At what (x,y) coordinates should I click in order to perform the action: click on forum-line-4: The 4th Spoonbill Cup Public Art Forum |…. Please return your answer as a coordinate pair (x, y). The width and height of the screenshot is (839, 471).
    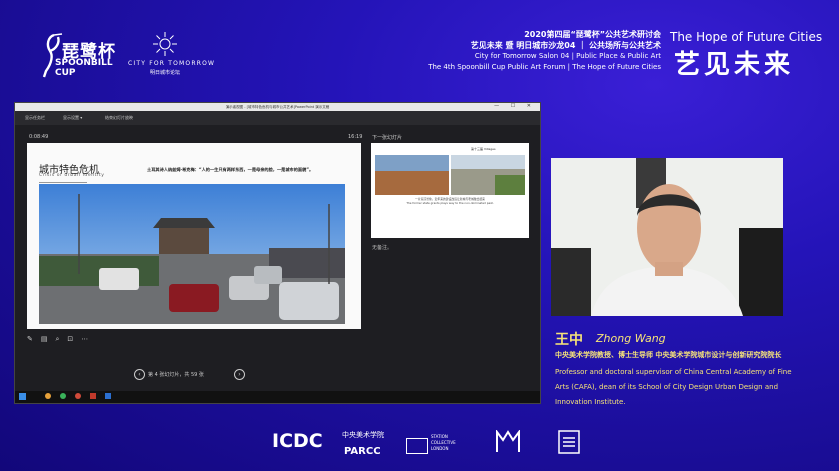
    Looking at the image, I should click on (544, 66).